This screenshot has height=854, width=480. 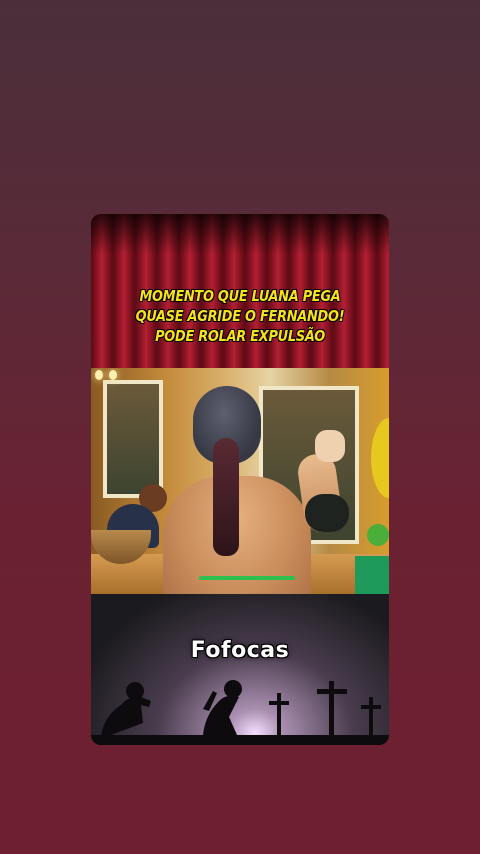 What do you see at coordinates (378, 535) in the screenshot?
I see `decor-green-ball` at bounding box center [378, 535].